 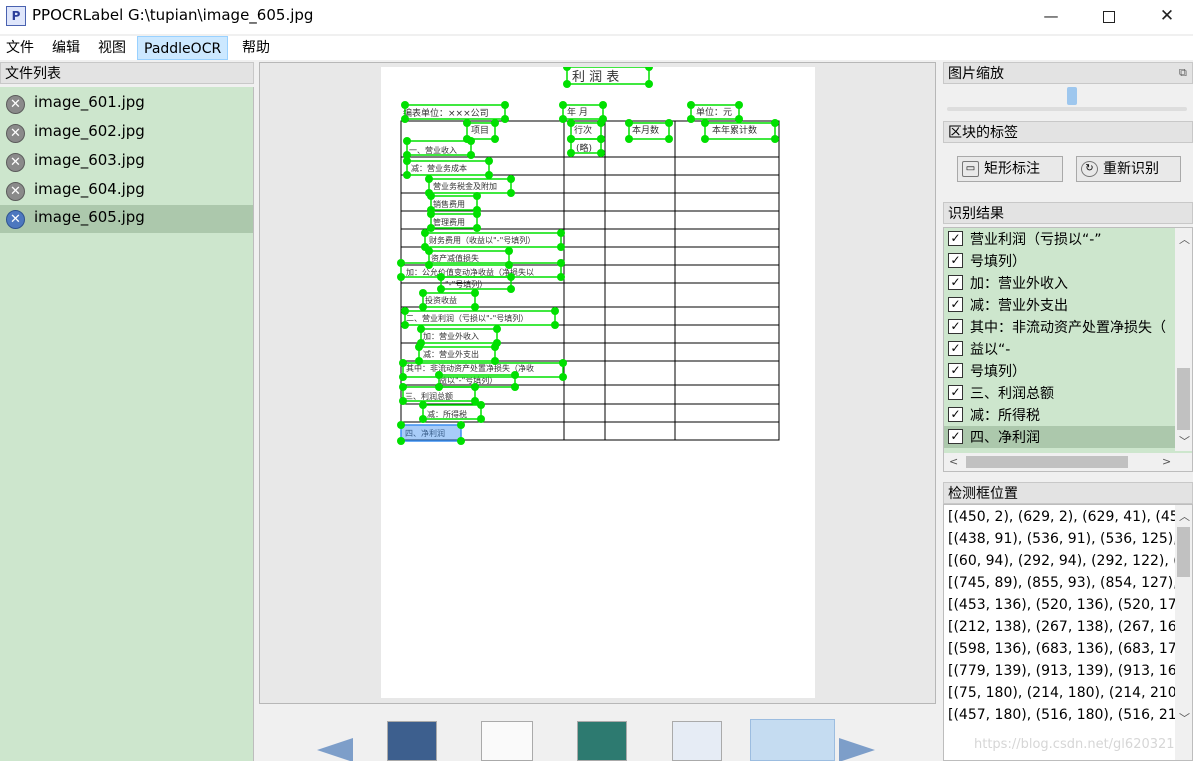 I want to click on prev-arrow-icon, so click(x=335, y=749).